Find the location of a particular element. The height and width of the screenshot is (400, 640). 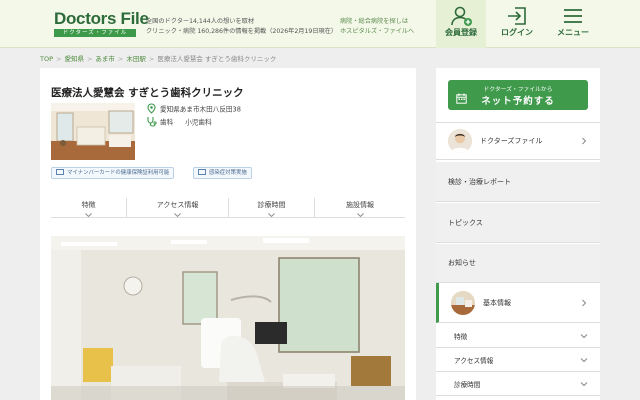

tab-hours-label: 診療時間 is located at coordinates (271, 205).